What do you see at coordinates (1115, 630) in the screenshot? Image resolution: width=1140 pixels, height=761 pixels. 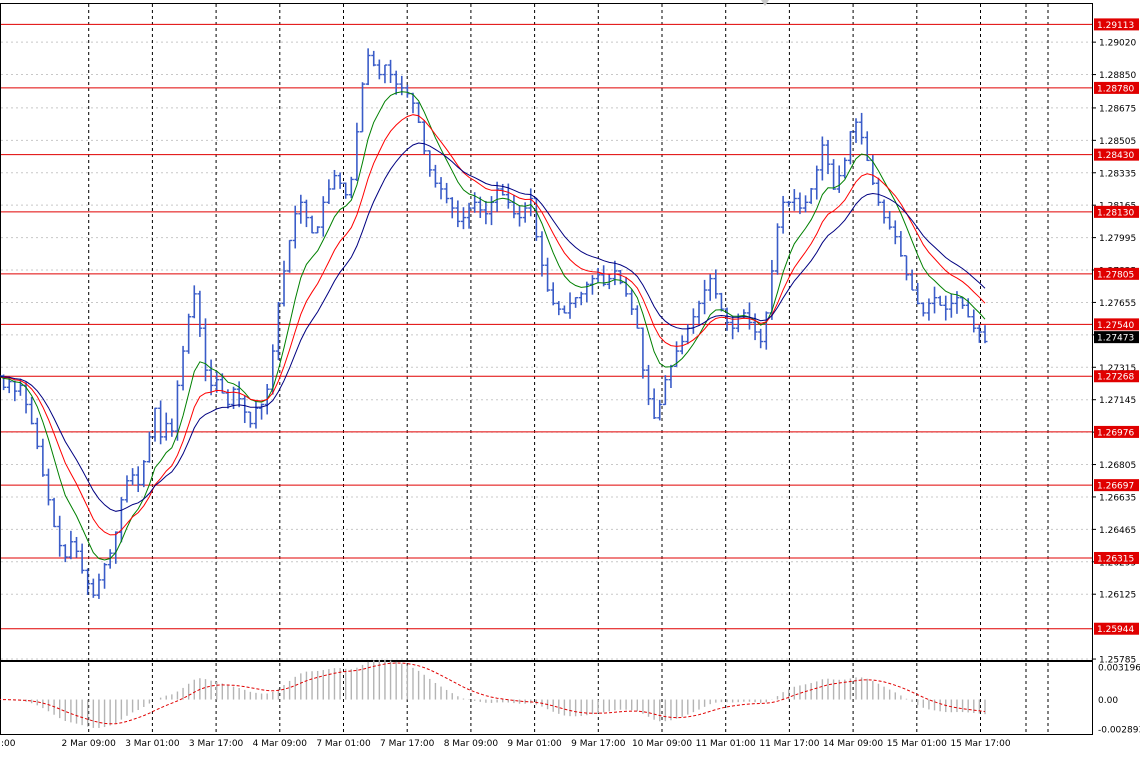 I see `level-label: 1.25944` at bounding box center [1115, 630].